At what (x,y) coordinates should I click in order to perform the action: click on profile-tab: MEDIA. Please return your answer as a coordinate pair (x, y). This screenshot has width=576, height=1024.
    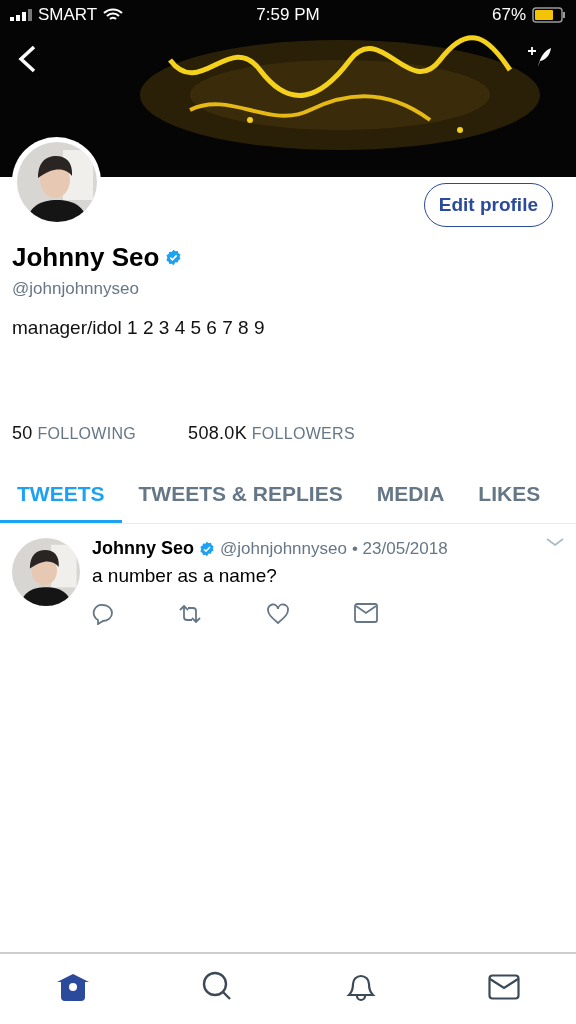
    Looking at the image, I should click on (410, 496).